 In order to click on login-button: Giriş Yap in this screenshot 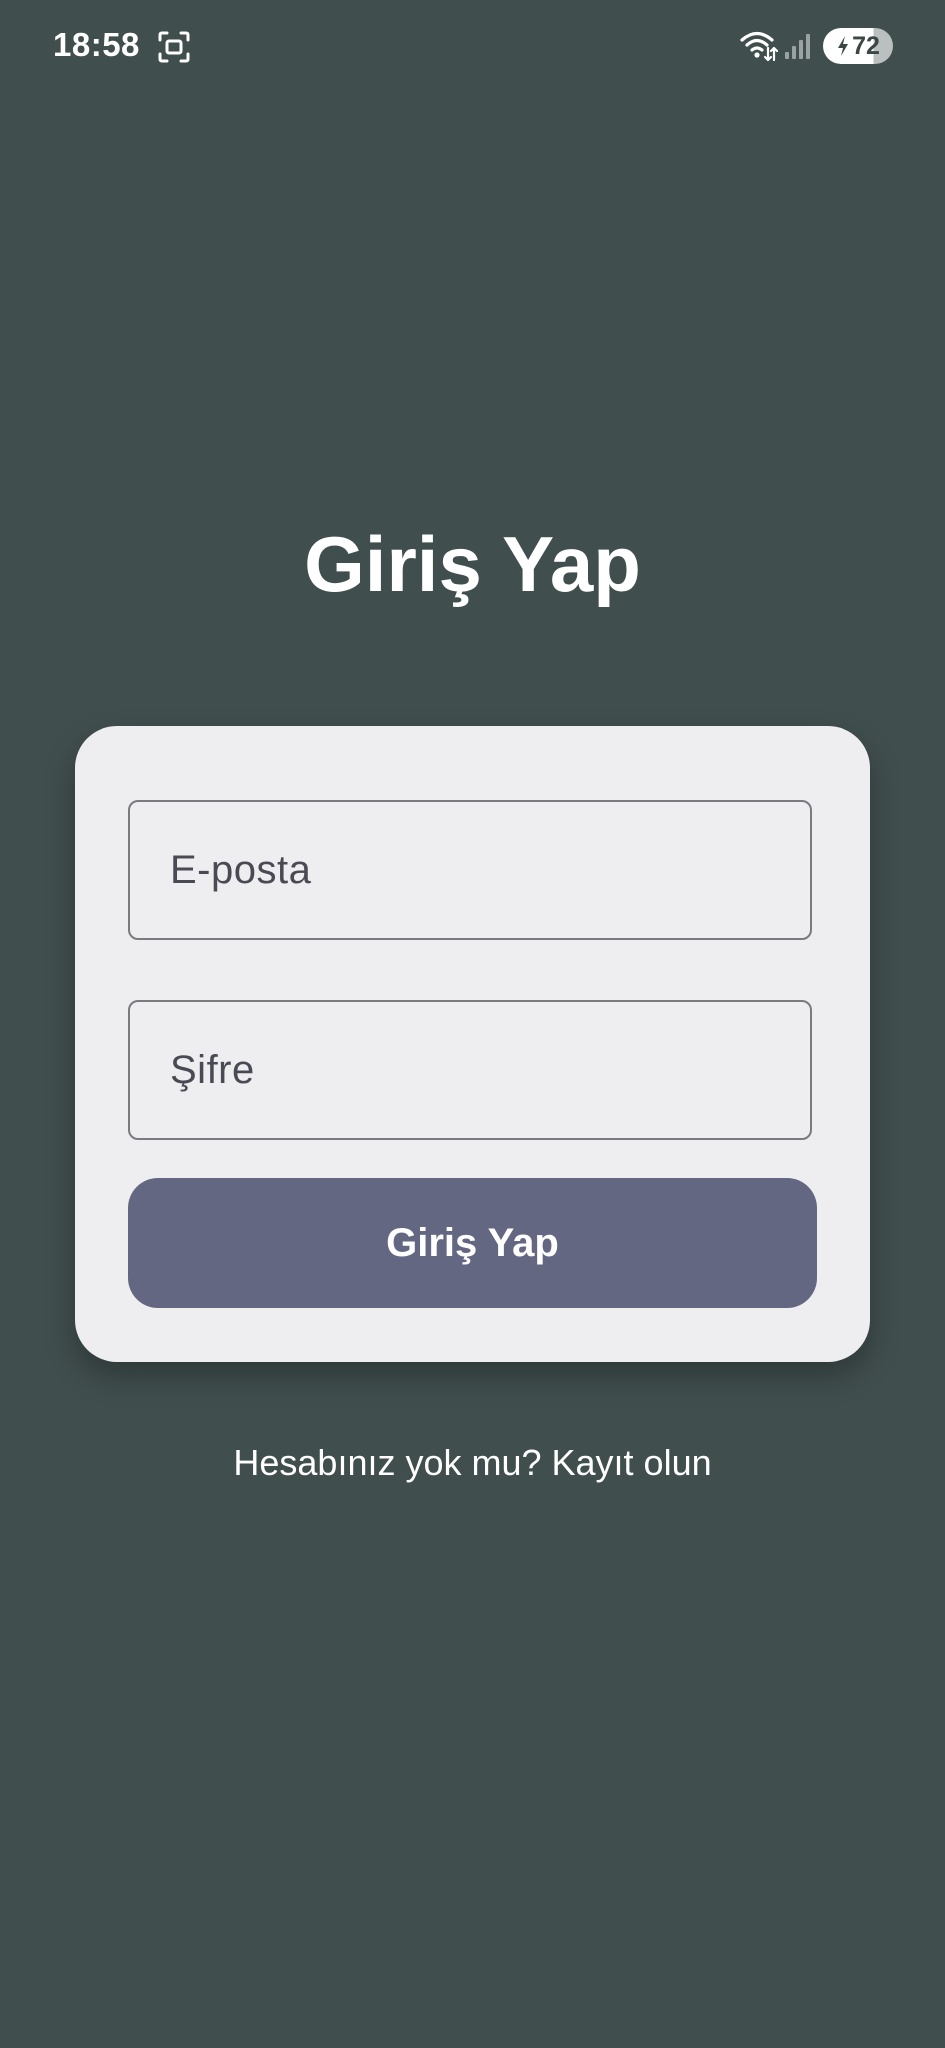, I will do `click(472, 1243)`.